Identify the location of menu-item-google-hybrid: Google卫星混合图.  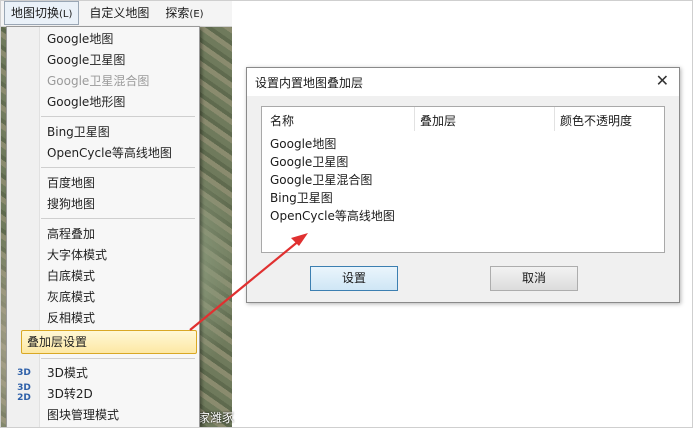
(98, 81).